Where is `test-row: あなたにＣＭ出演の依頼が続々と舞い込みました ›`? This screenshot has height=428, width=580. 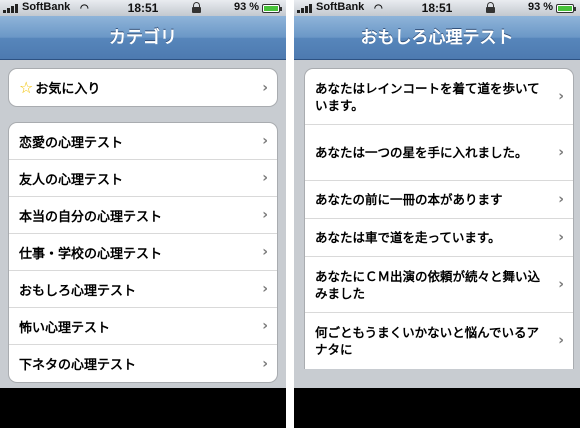
test-row: あなたにＣＭ出演の依頼が続々と舞い込みました › is located at coordinates (439, 285).